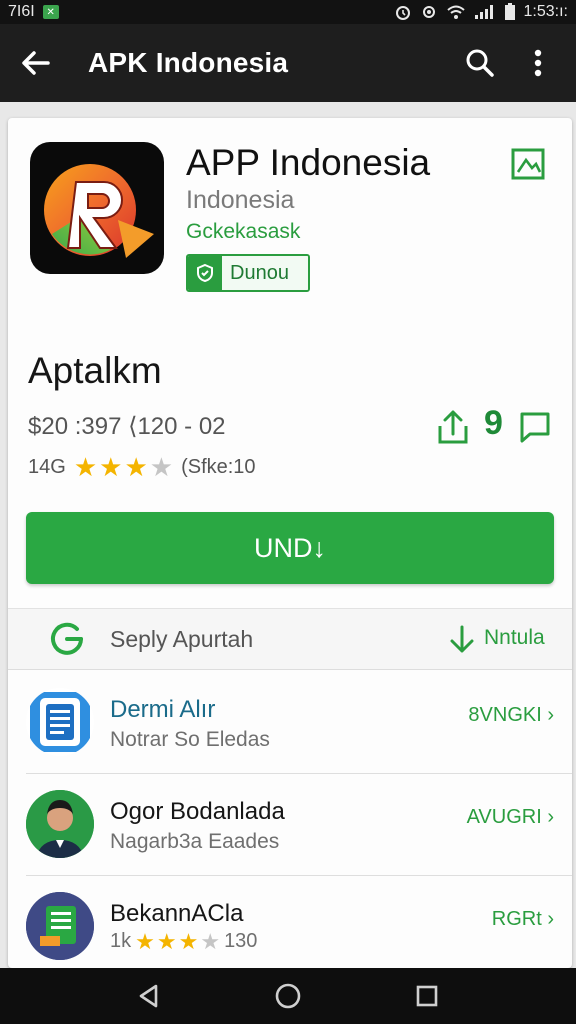  Describe the element at coordinates (197, 811) in the screenshot. I see `list-item-title: Ogor Bodanlada` at that location.